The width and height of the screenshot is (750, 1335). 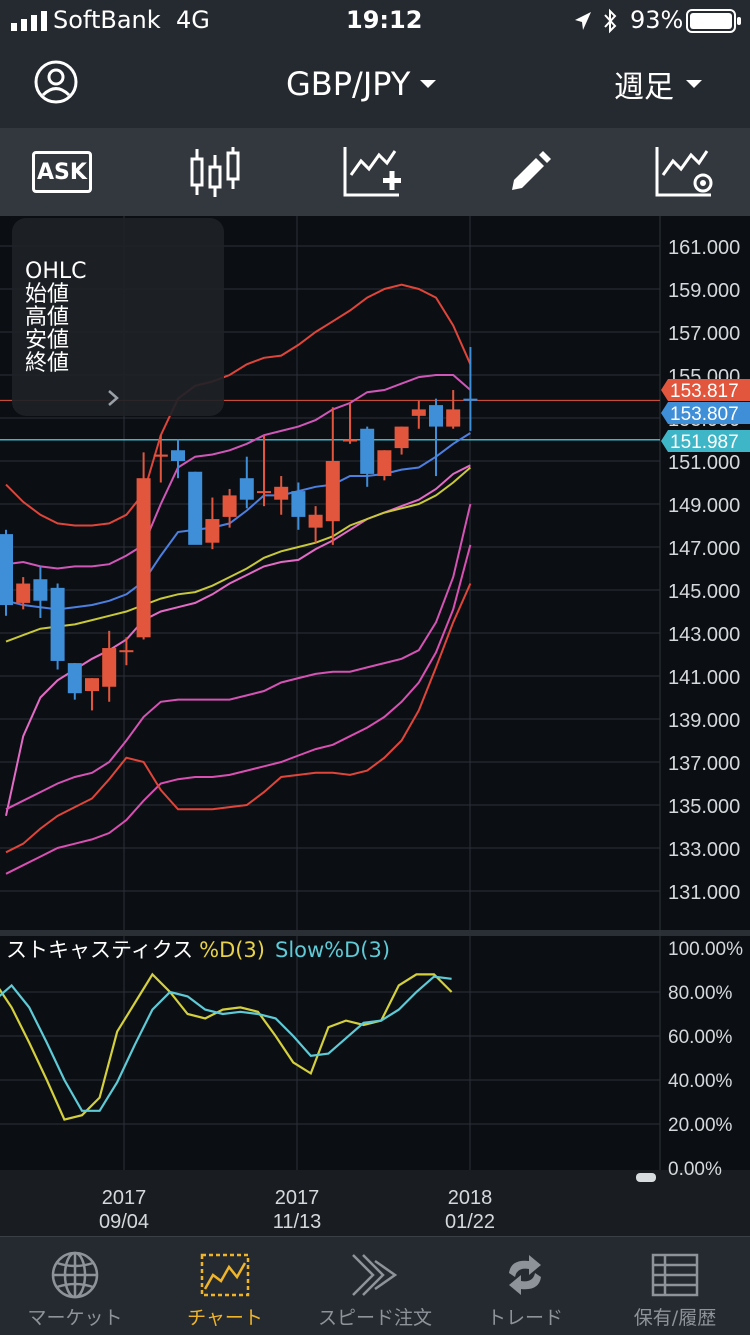 I want to click on tab-speed-order: スピード注文, so click(x=375, y=1286).